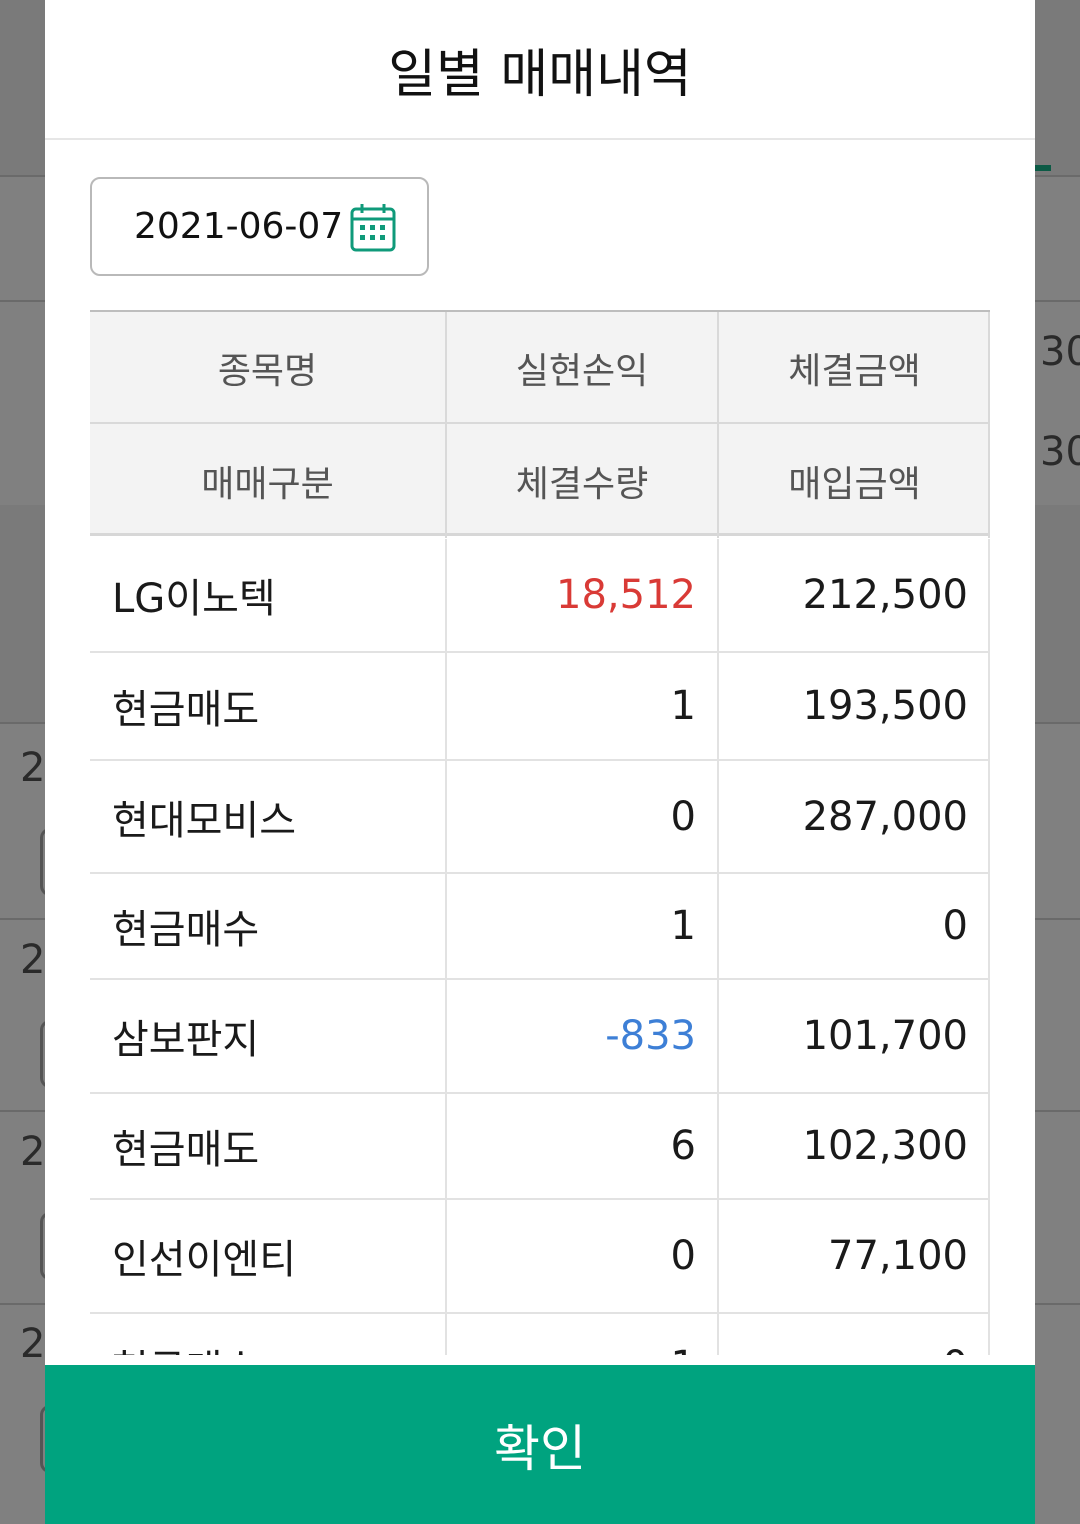 Image resolution: width=1080 pixels, height=1524 pixels. What do you see at coordinates (540, 1444) in the screenshot?
I see `confirm-button: 확인` at bounding box center [540, 1444].